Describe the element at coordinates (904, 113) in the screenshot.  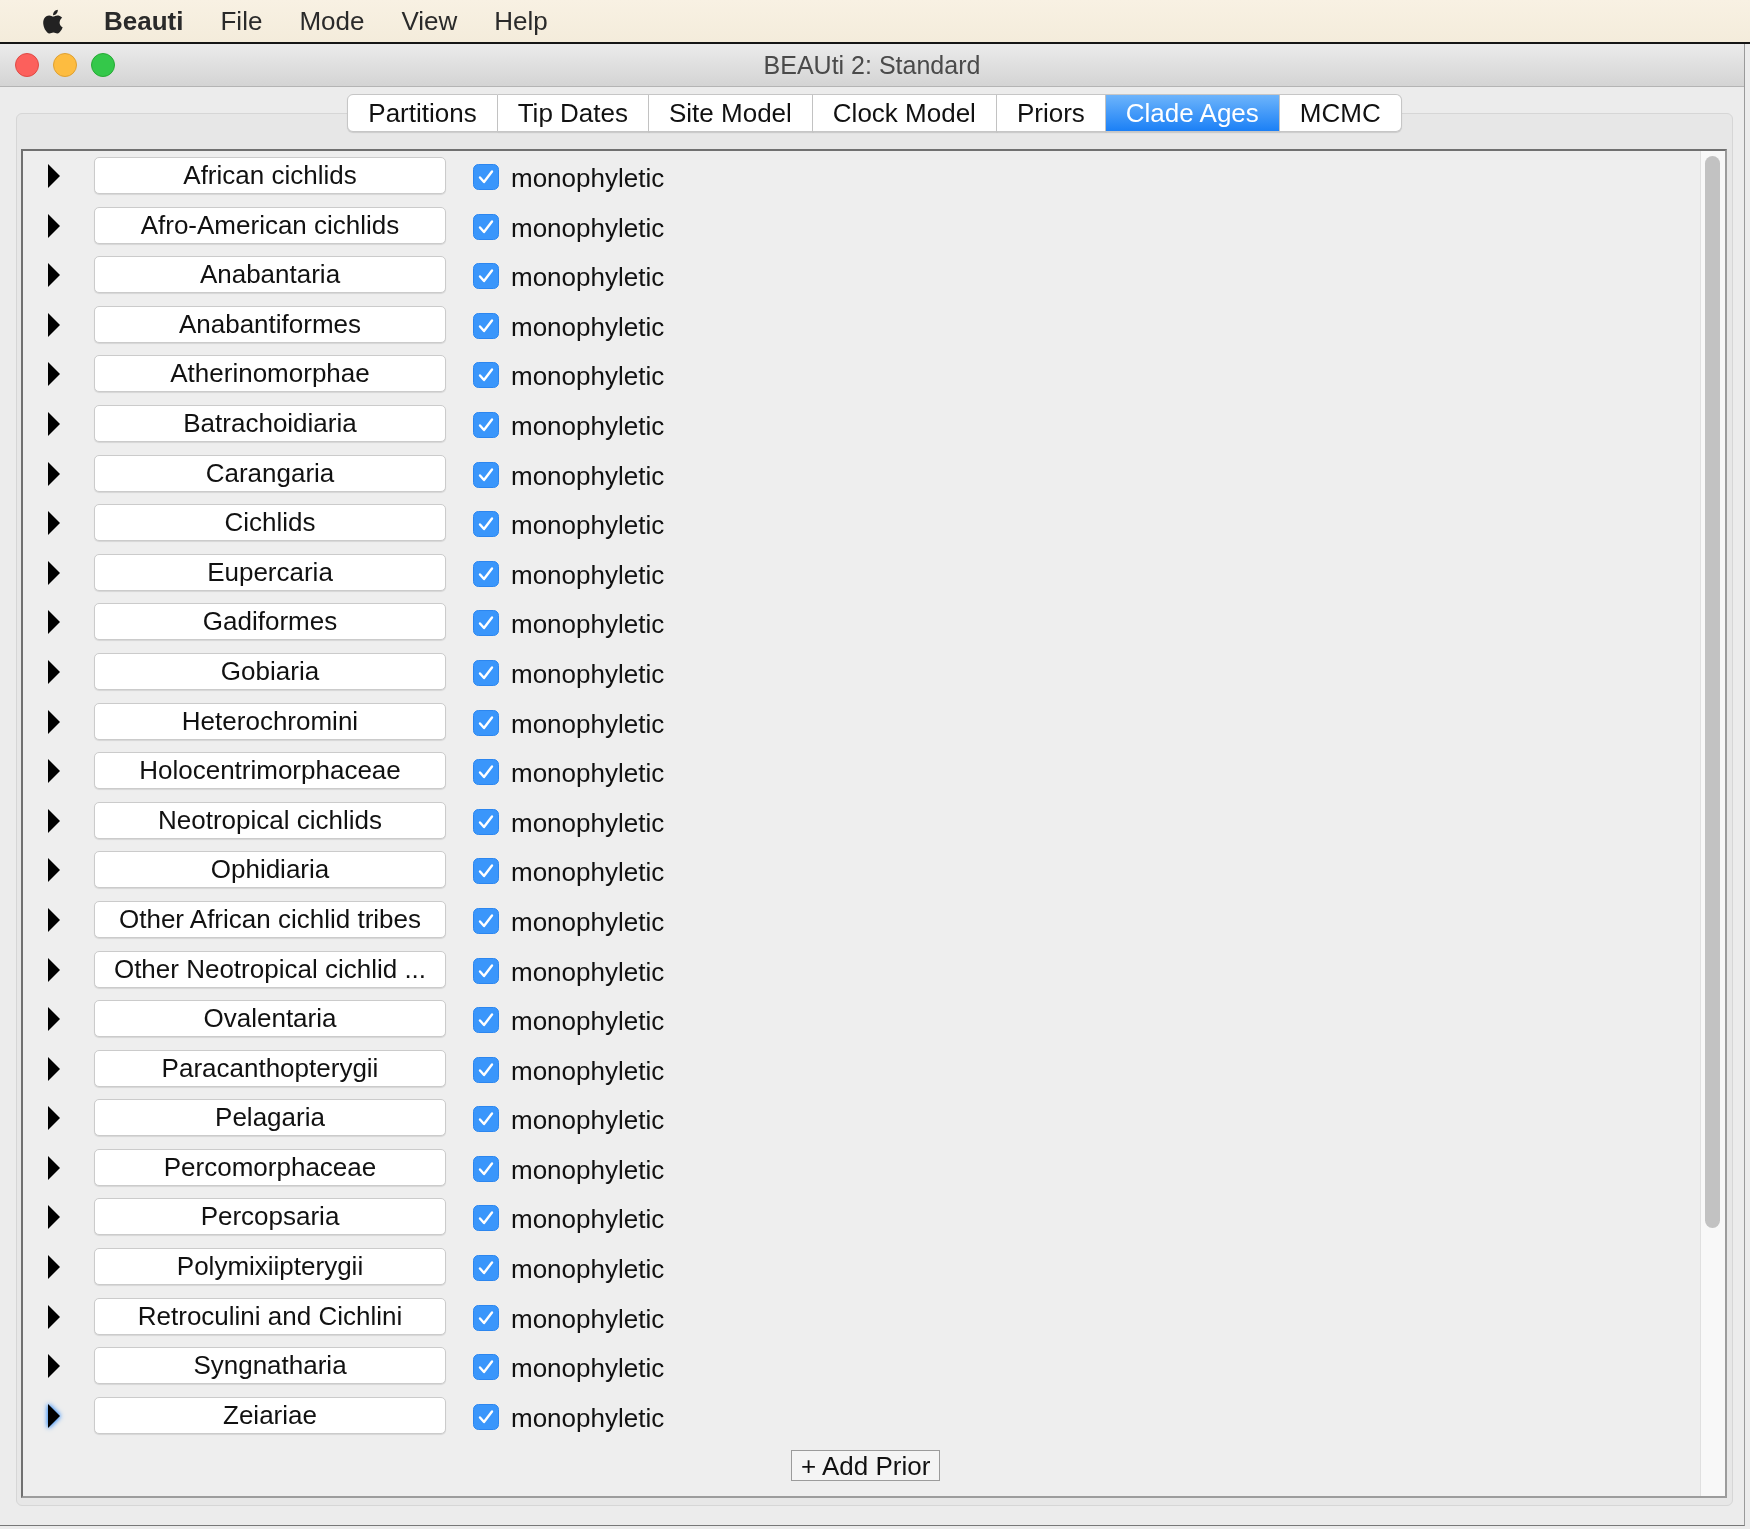
I see `tab: Clock Model` at that location.